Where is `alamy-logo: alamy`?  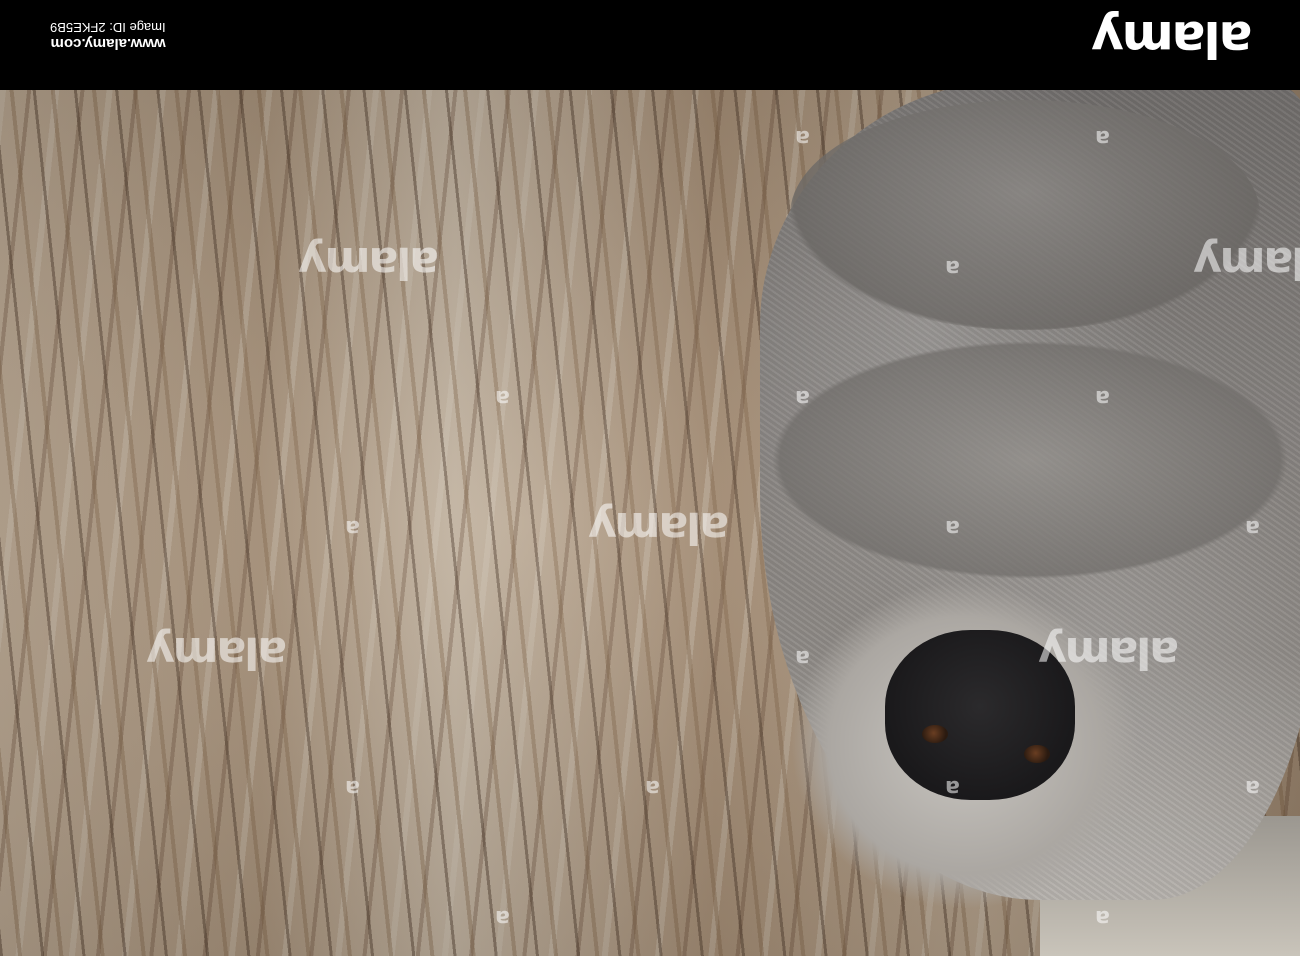 alamy-logo: alamy is located at coordinates (1172, 39).